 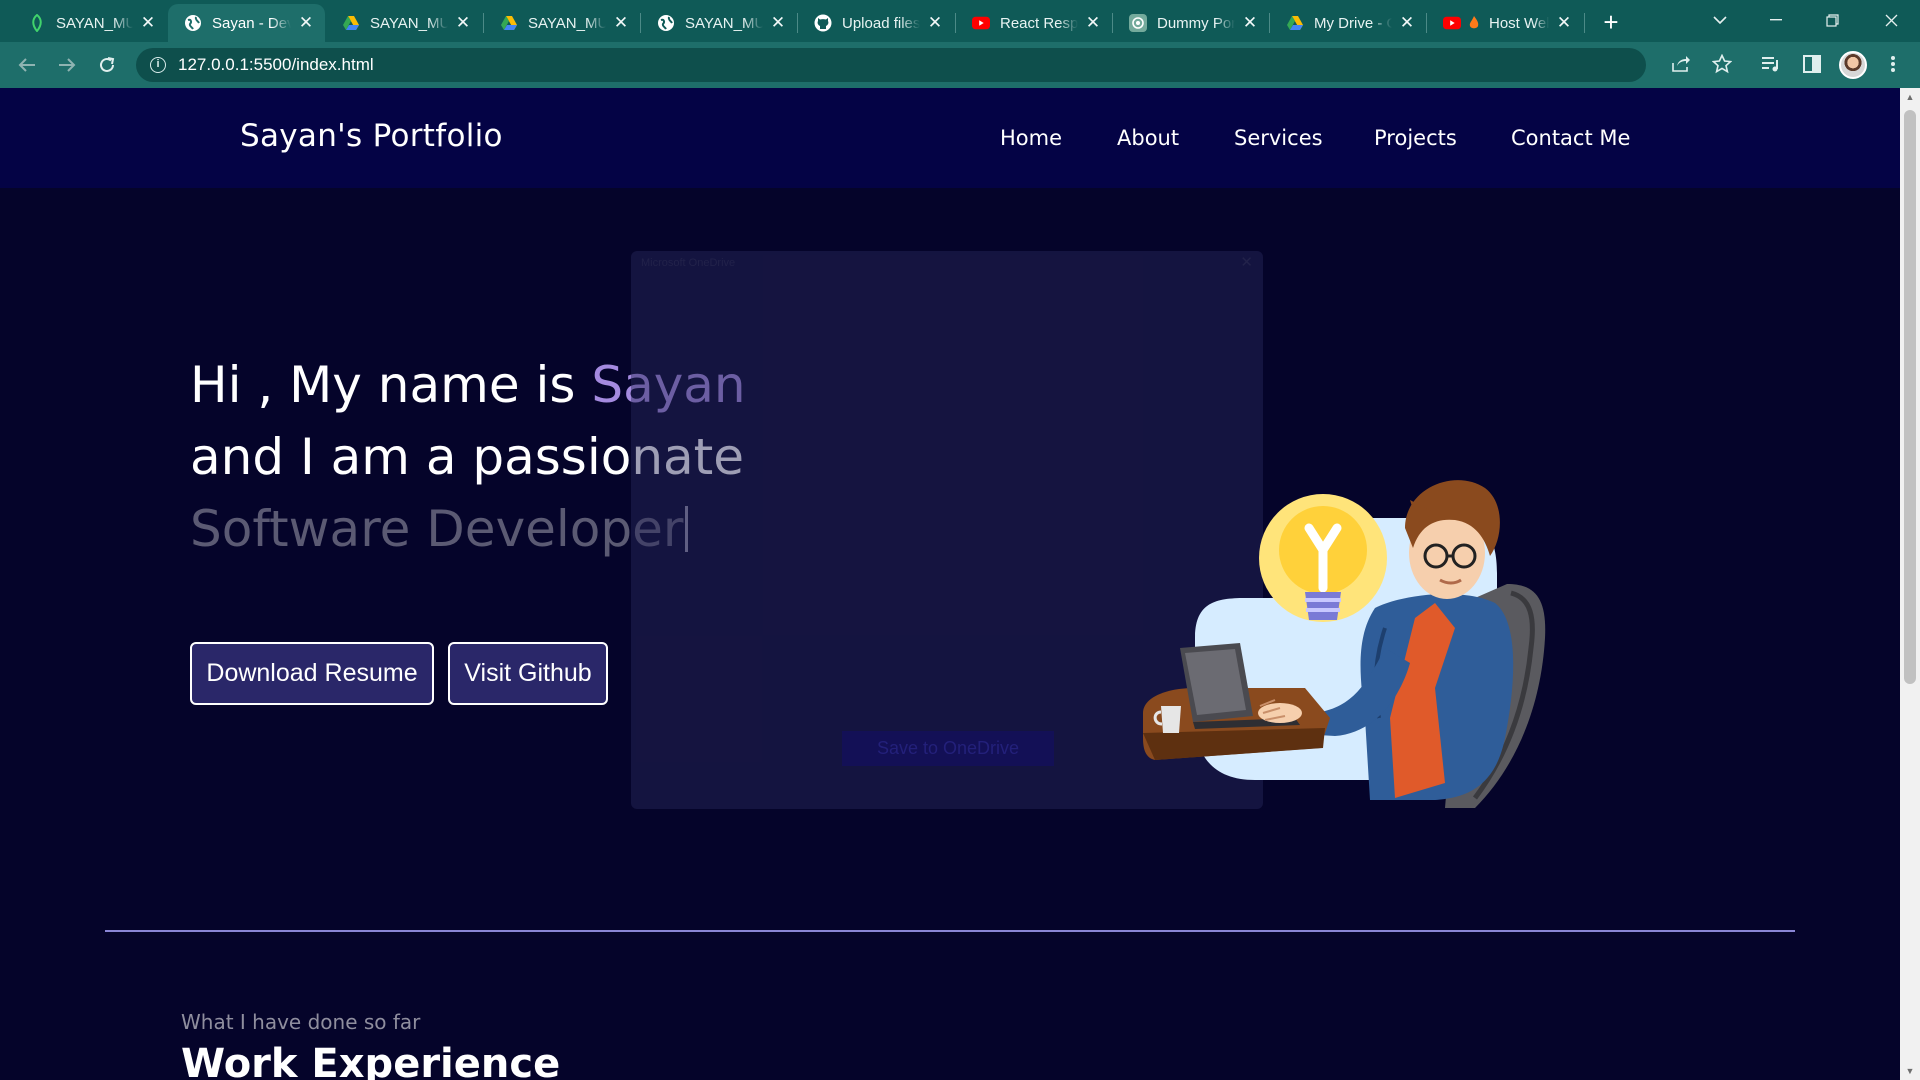 What do you see at coordinates (312, 673) in the screenshot?
I see `download-resume-button: Download Resume` at bounding box center [312, 673].